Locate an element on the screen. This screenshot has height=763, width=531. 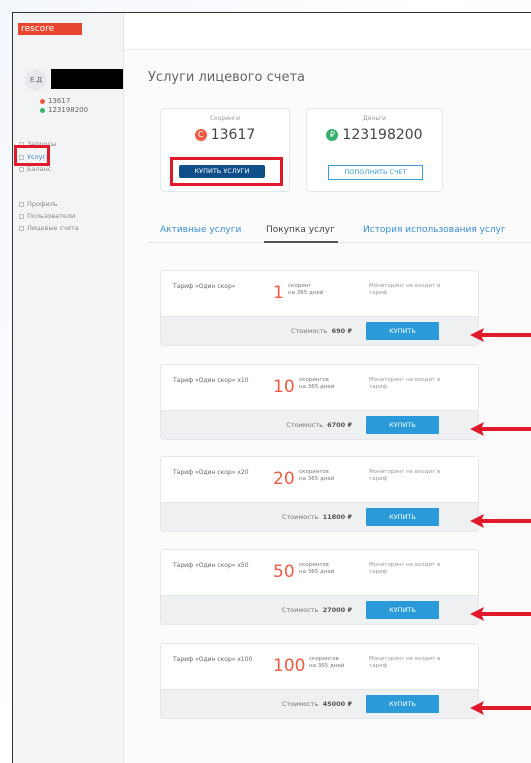
sidebar-item-accounts: Лицевые счета is located at coordinates (49, 228).